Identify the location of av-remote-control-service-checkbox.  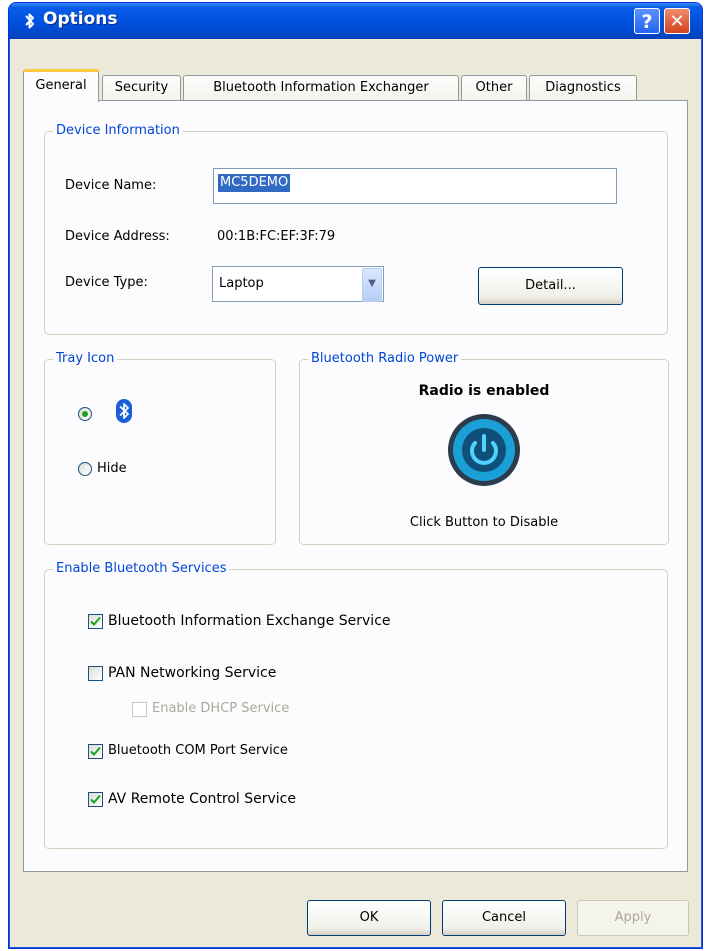
(95, 799).